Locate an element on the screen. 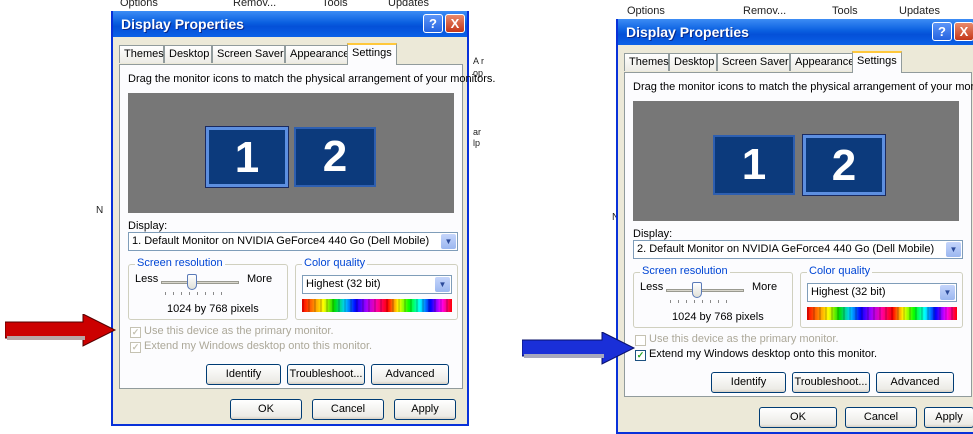 The width and height of the screenshot is (973, 434). help-icon: ? is located at coordinates (433, 23).